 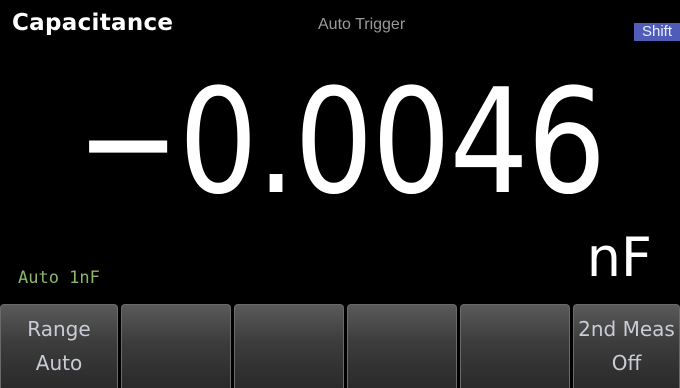 I want to click on softkey-label: Range, so click(x=59, y=329).